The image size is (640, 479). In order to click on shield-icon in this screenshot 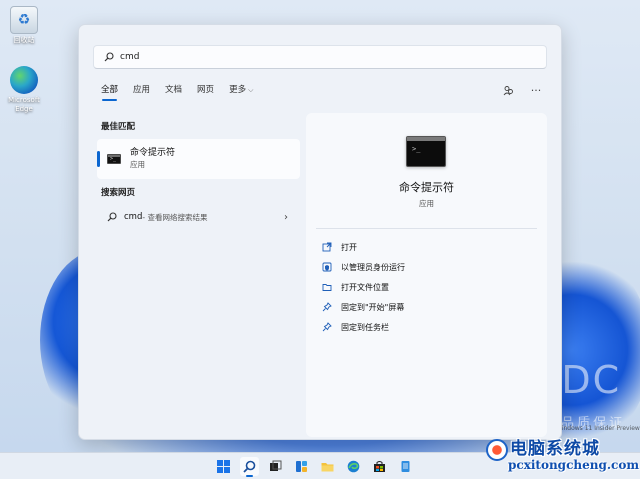, I will do `click(327, 267)`.